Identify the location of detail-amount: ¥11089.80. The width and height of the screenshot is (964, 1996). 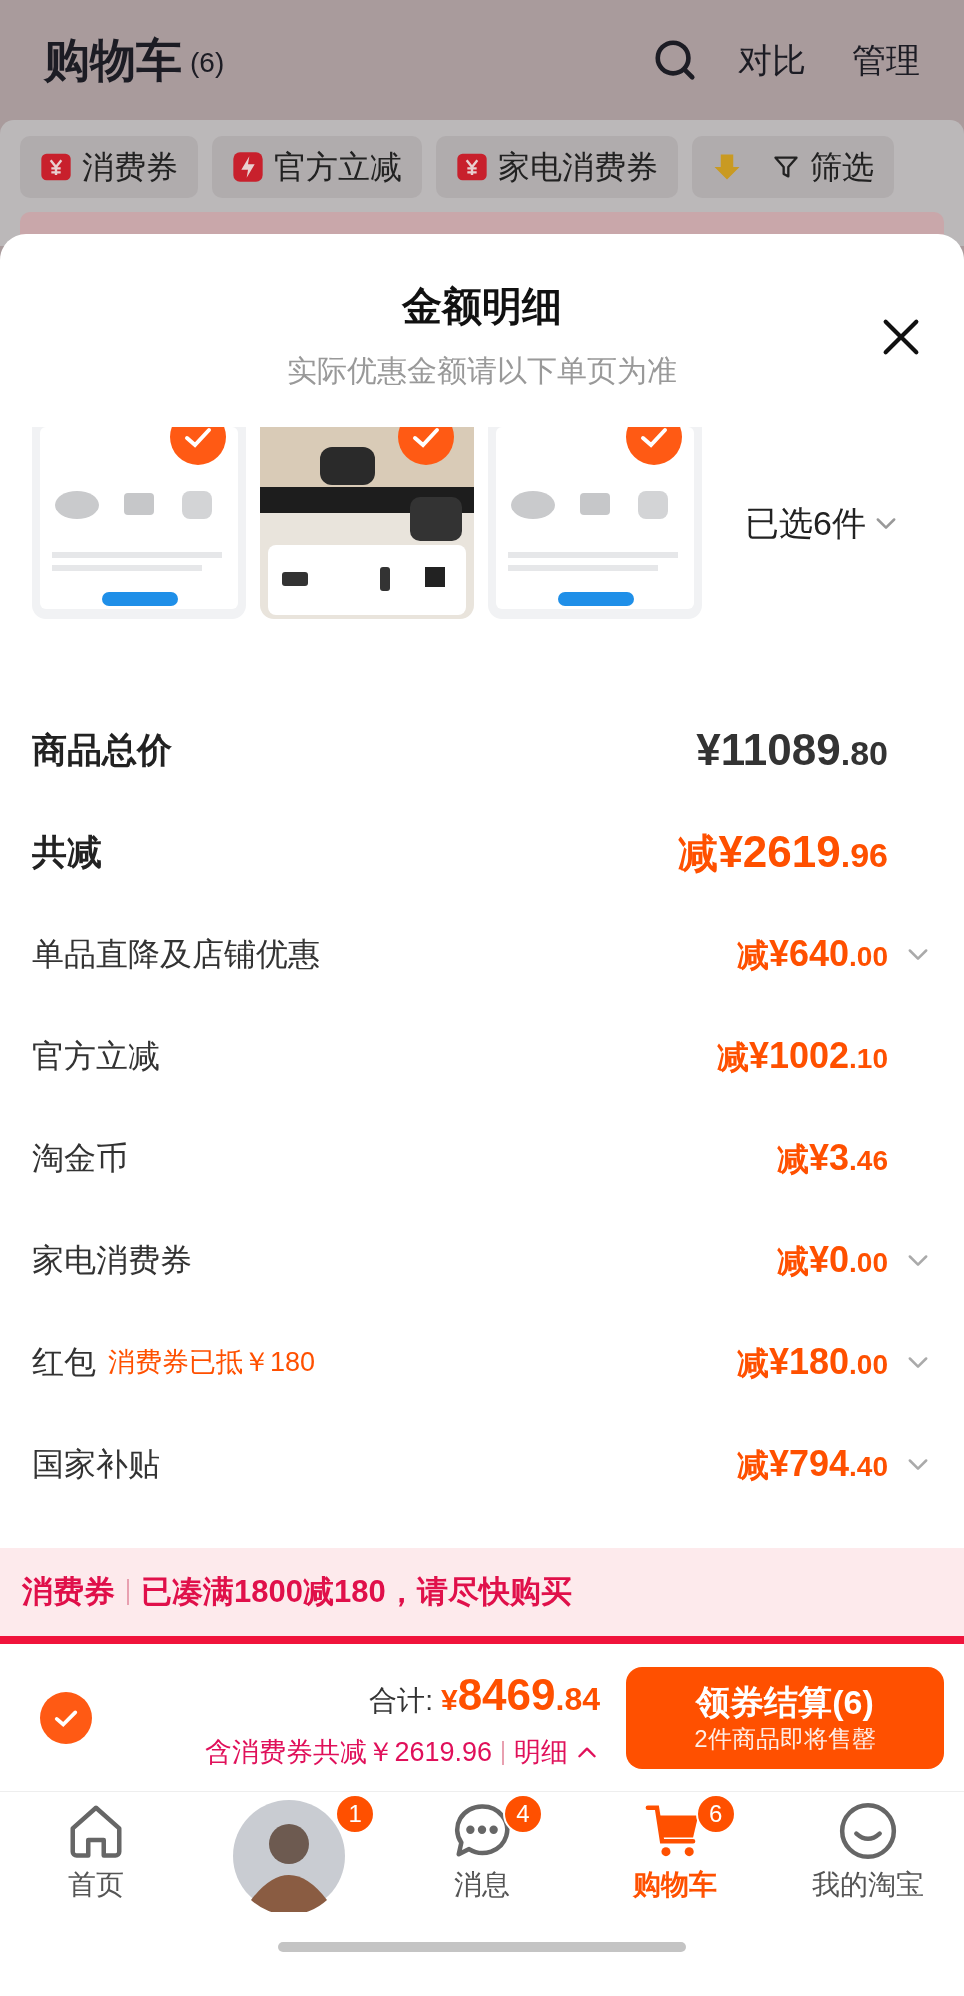
(792, 750).